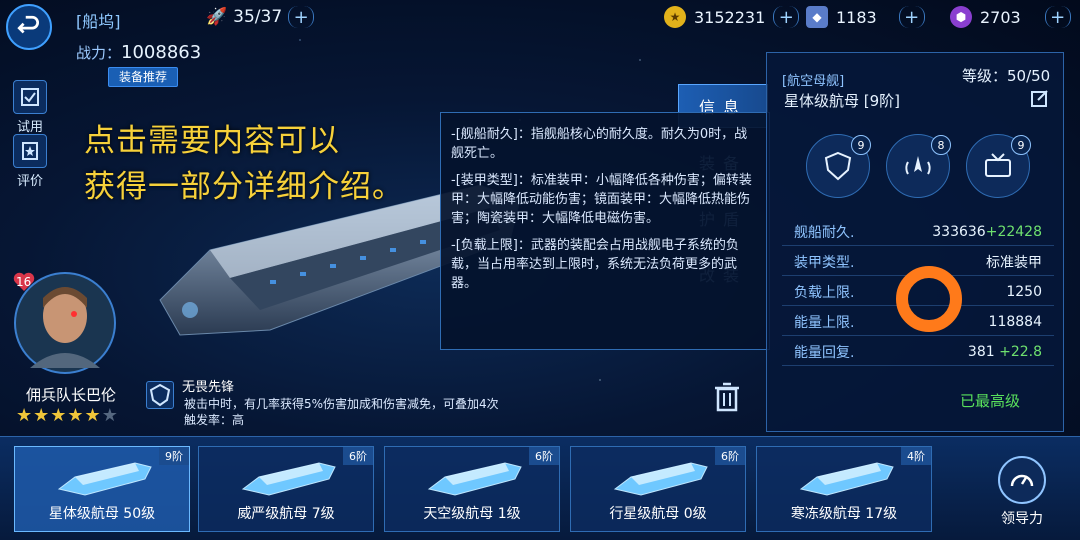  I want to click on shield-skill-icon, so click(838, 166).